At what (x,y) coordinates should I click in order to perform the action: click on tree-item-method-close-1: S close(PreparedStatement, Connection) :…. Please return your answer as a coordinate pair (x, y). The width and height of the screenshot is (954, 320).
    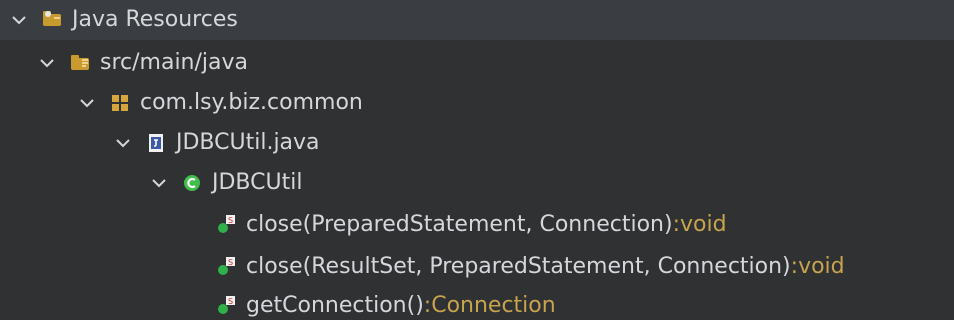
    Looking at the image, I should click on (470, 225).